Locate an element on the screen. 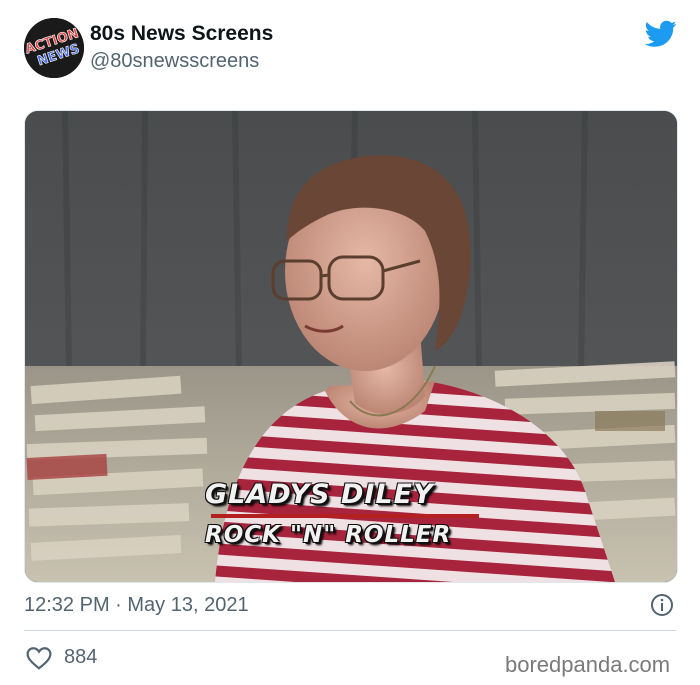  display-name: 80s News Screens is located at coordinates (181, 34).